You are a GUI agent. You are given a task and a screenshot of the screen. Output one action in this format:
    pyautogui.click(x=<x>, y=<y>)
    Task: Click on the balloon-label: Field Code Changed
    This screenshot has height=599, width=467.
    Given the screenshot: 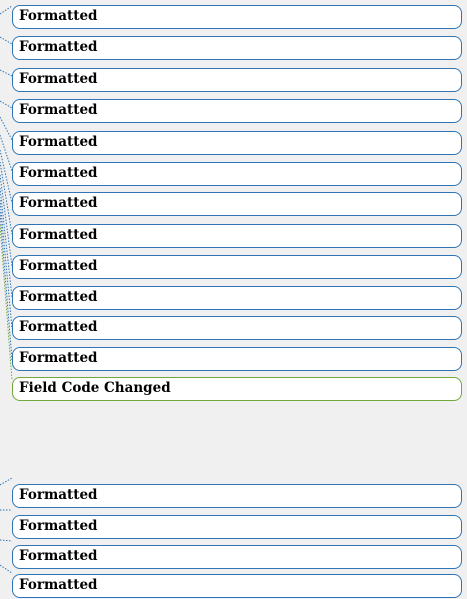 What is the action you would take?
    pyautogui.click(x=95, y=388)
    